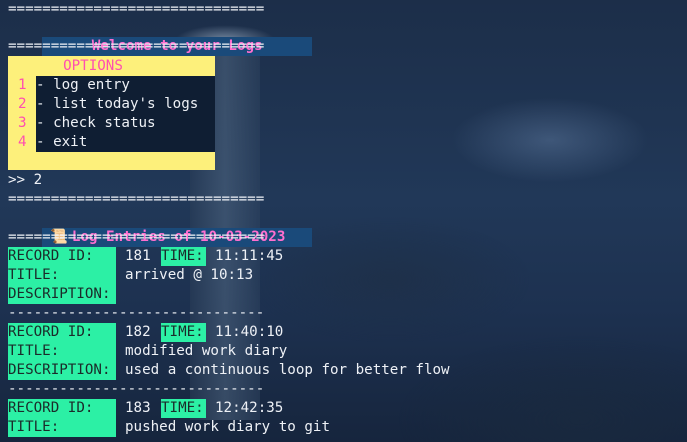 The width and height of the screenshot is (687, 442). I want to click on option-number: 4, so click(22, 142).